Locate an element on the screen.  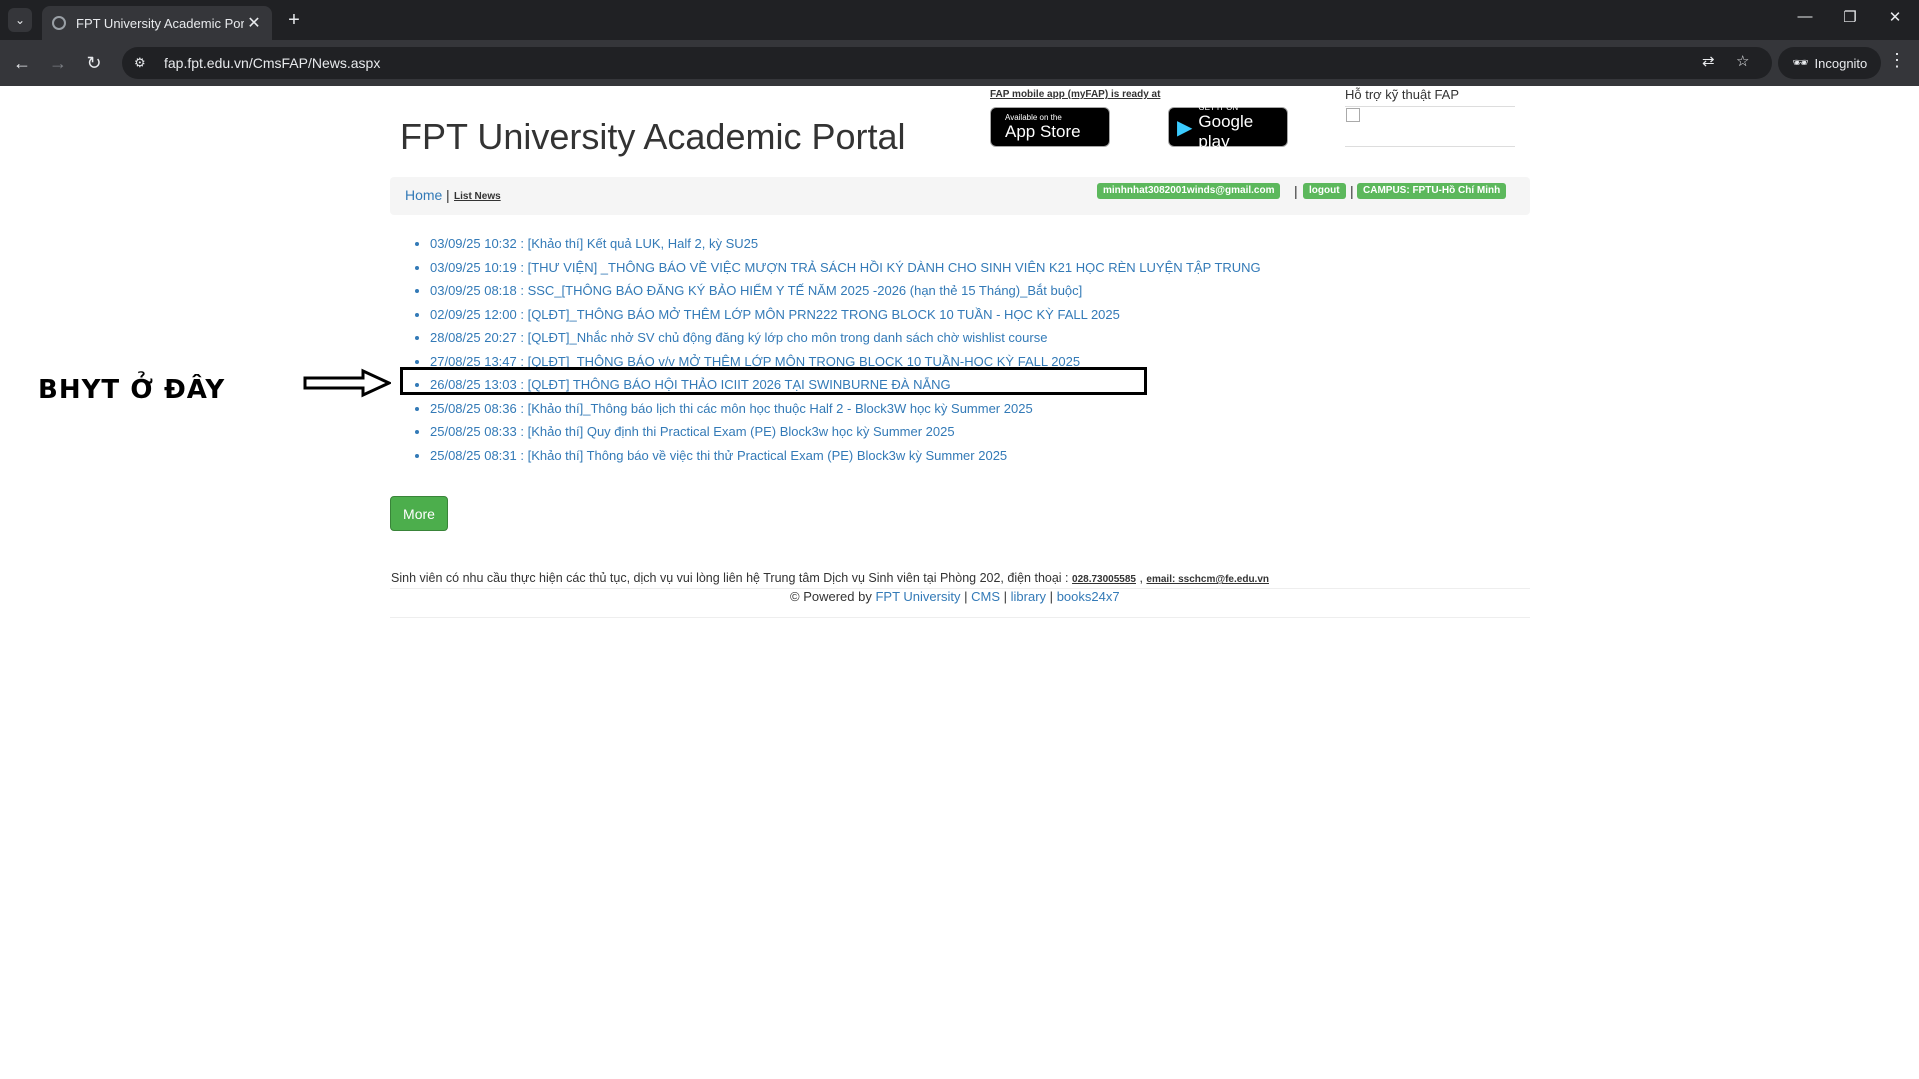
app-store-button: Available on the App Store is located at coordinates (1050, 127).